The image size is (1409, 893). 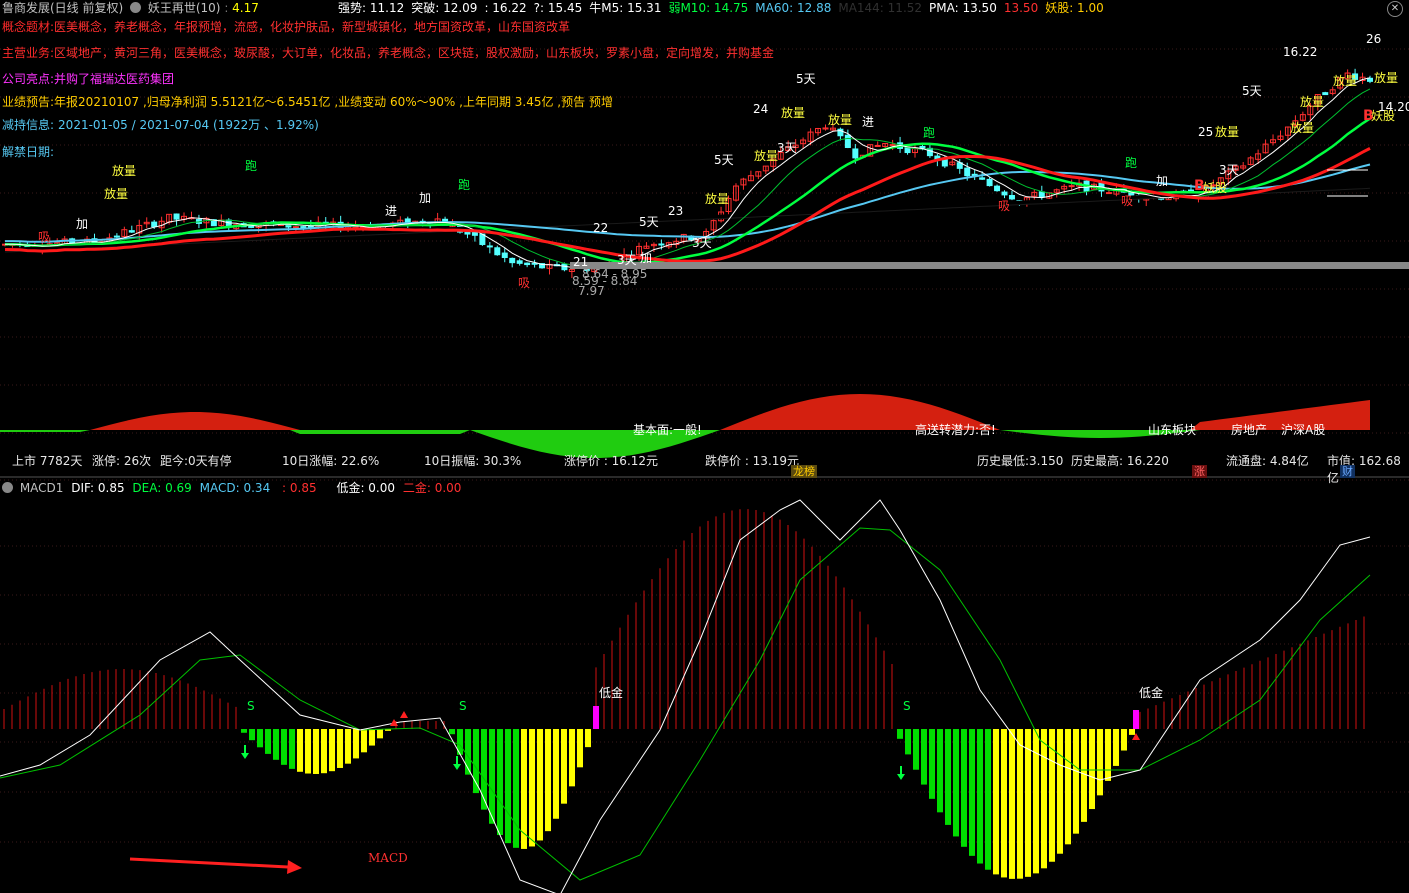 What do you see at coordinates (901, 777) in the screenshot?
I see `sell-arrow-head` at bounding box center [901, 777].